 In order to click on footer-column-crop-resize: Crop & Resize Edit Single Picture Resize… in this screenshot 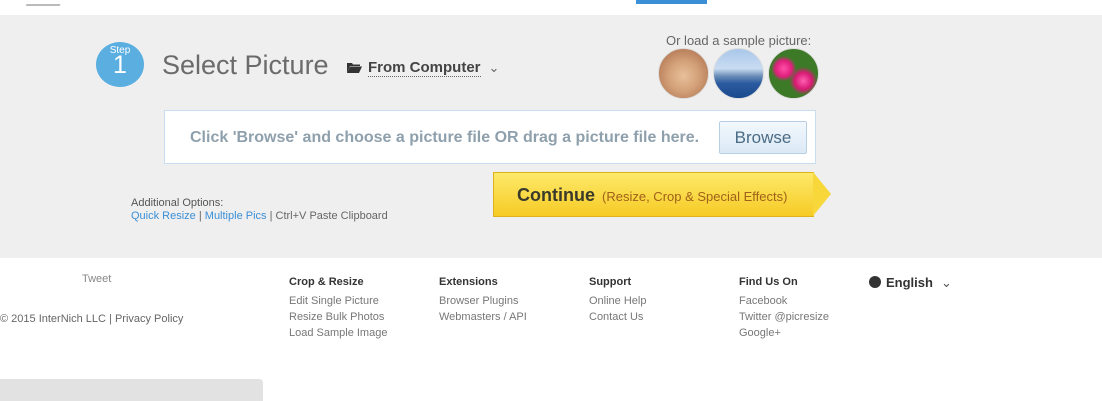, I will do `click(338, 308)`.